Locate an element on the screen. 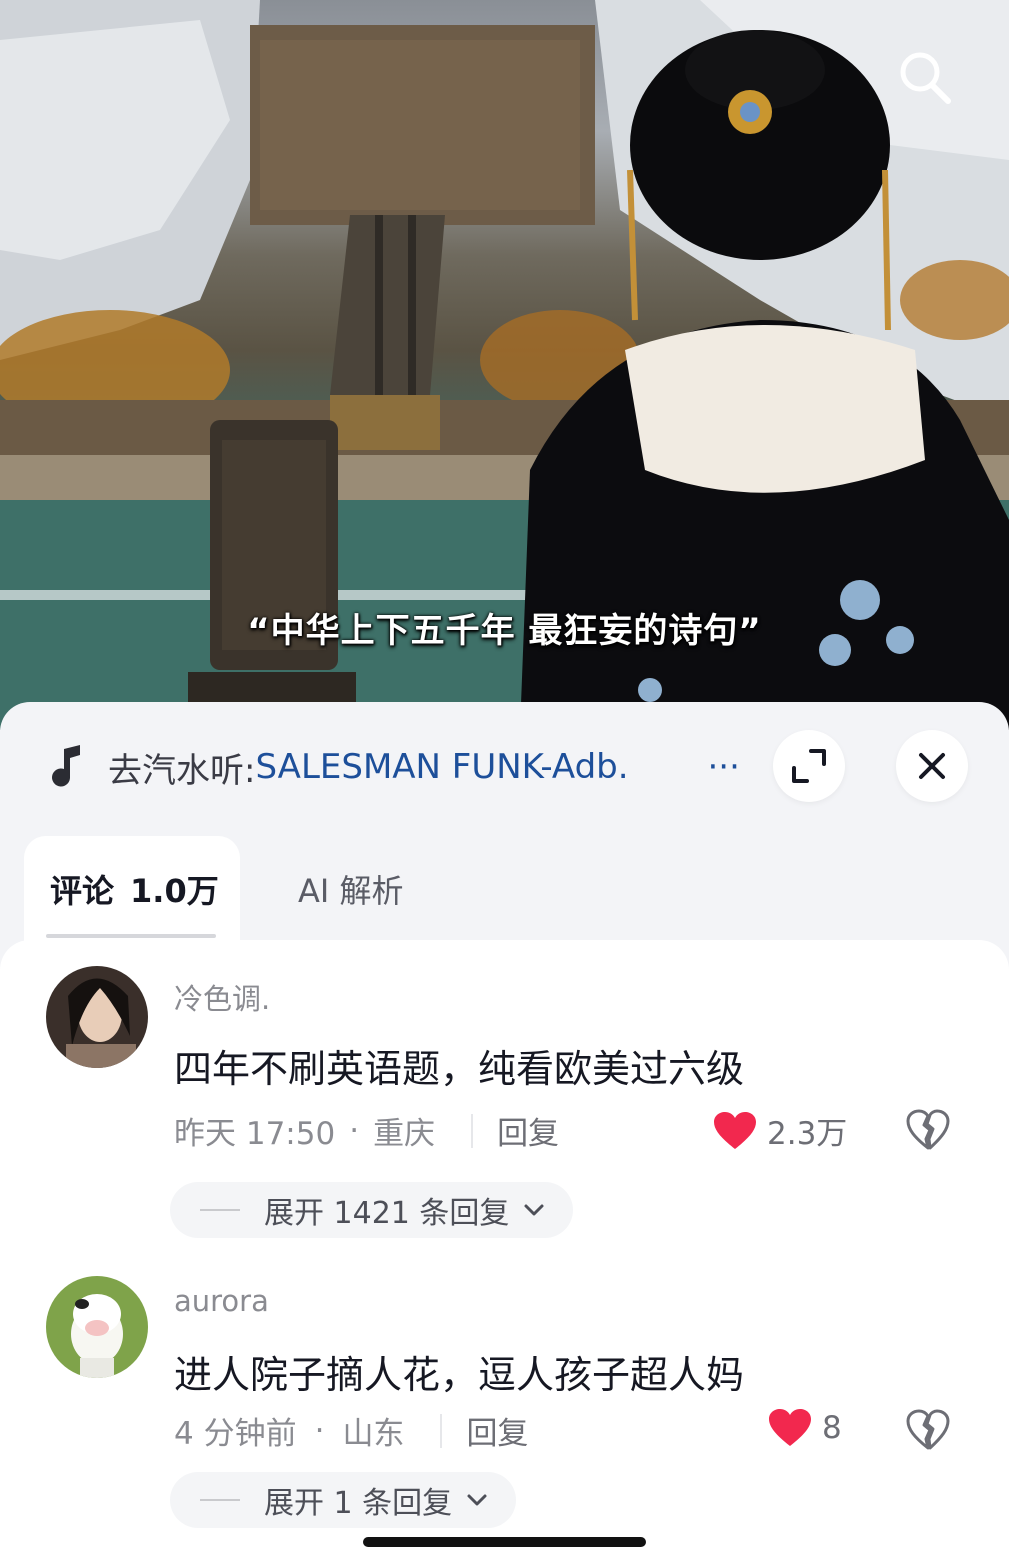  tab-ai-label: AI 解析 is located at coordinates (351, 891).